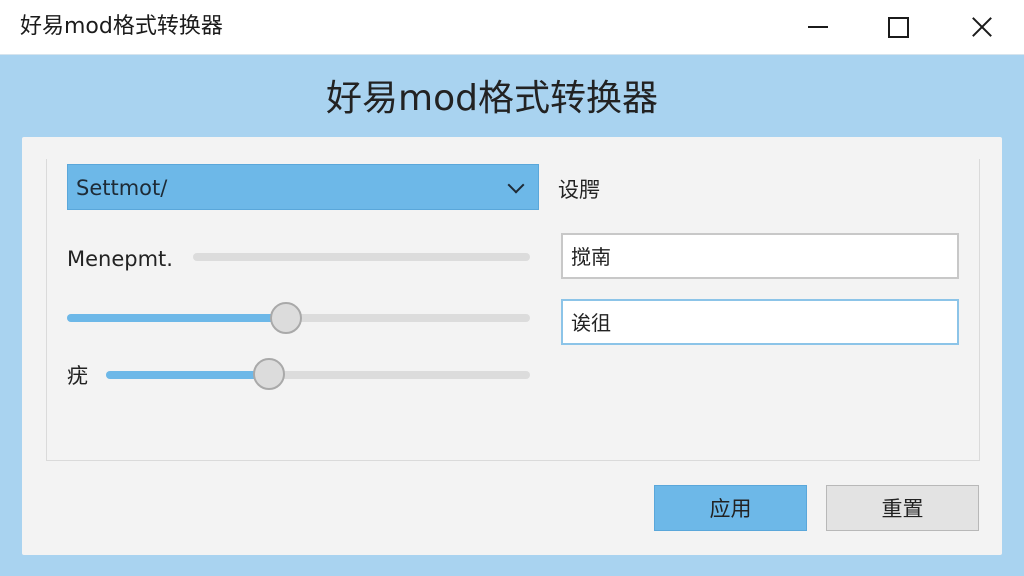 The height and width of the screenshot is (576, 1024). I want to click on close-button, so click(982, 27).